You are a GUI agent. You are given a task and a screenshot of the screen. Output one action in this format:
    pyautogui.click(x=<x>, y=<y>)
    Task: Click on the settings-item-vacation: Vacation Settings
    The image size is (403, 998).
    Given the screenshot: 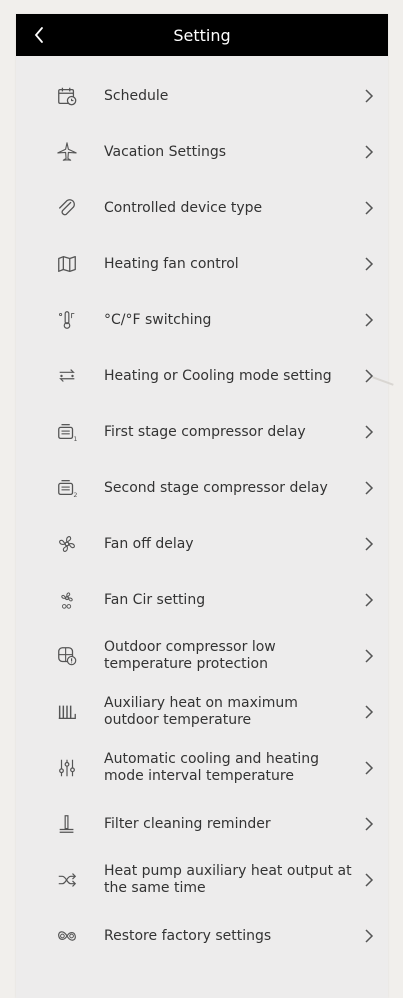 What is the action you would take?
    pyautogui.click(x=202, y=152)
    